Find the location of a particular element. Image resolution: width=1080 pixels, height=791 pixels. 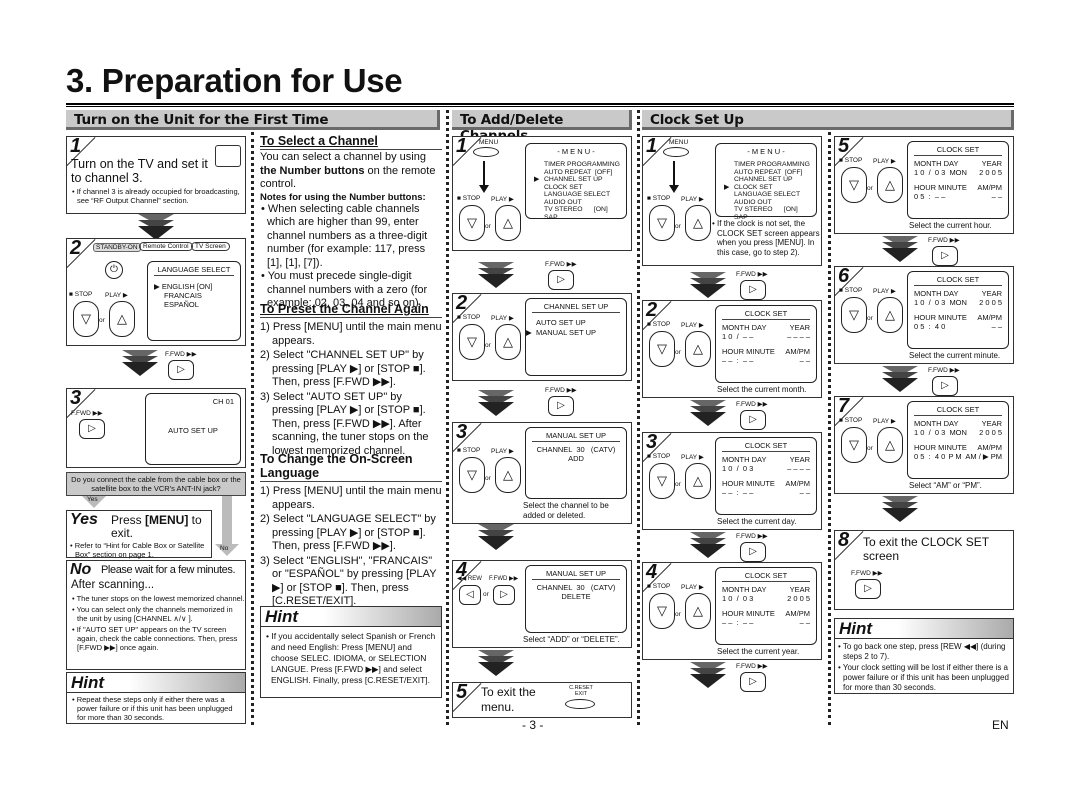

section-header-first-time: Turn on the Unit for the First Time is located at coordinates (253, 120).